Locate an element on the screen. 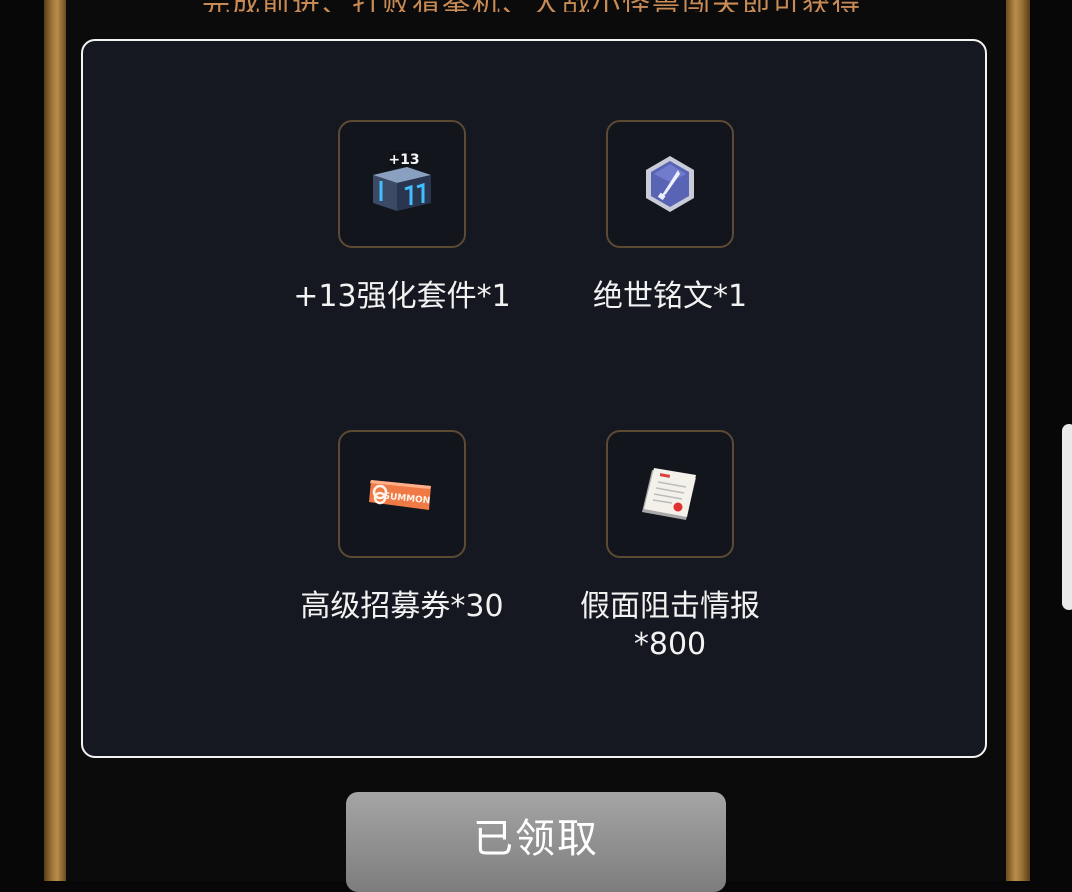  reward-label: 绝世铭文*1 is located at coordinates (670, 296).